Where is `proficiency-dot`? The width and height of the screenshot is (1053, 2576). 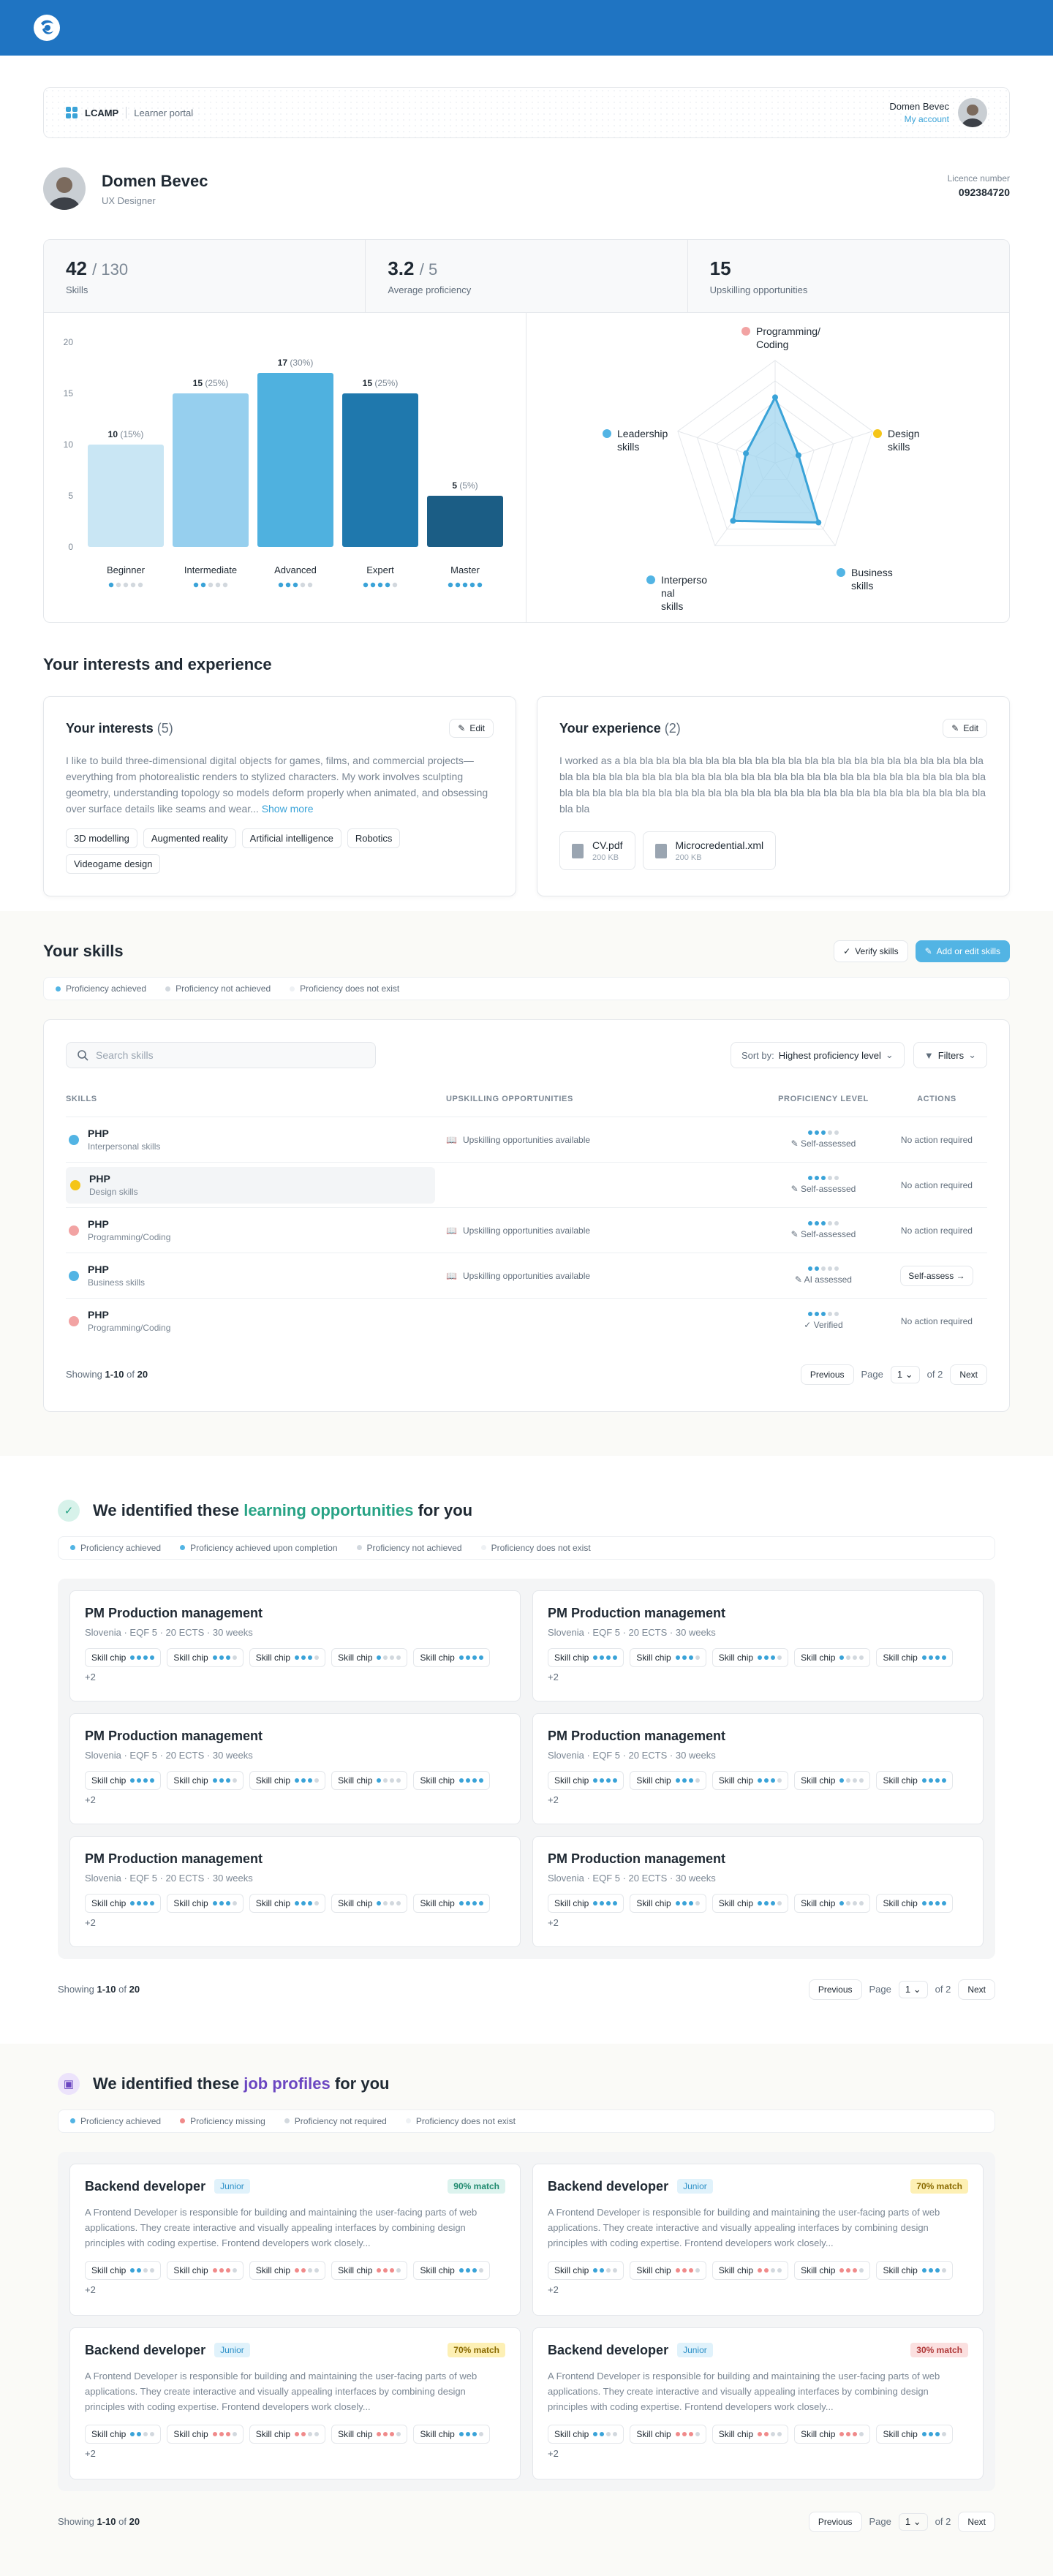 proficiency-dot is located at coordinates (221, 2270).